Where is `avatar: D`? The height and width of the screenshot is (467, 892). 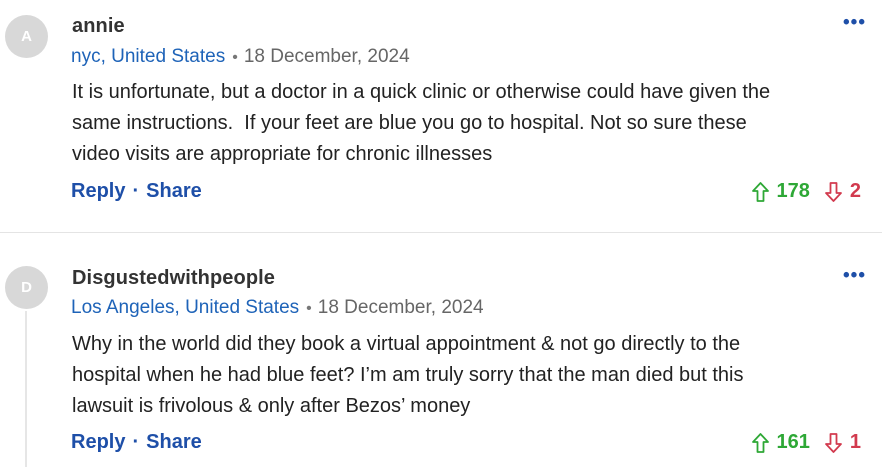 avatar: D is located at coordinates (26, 287).